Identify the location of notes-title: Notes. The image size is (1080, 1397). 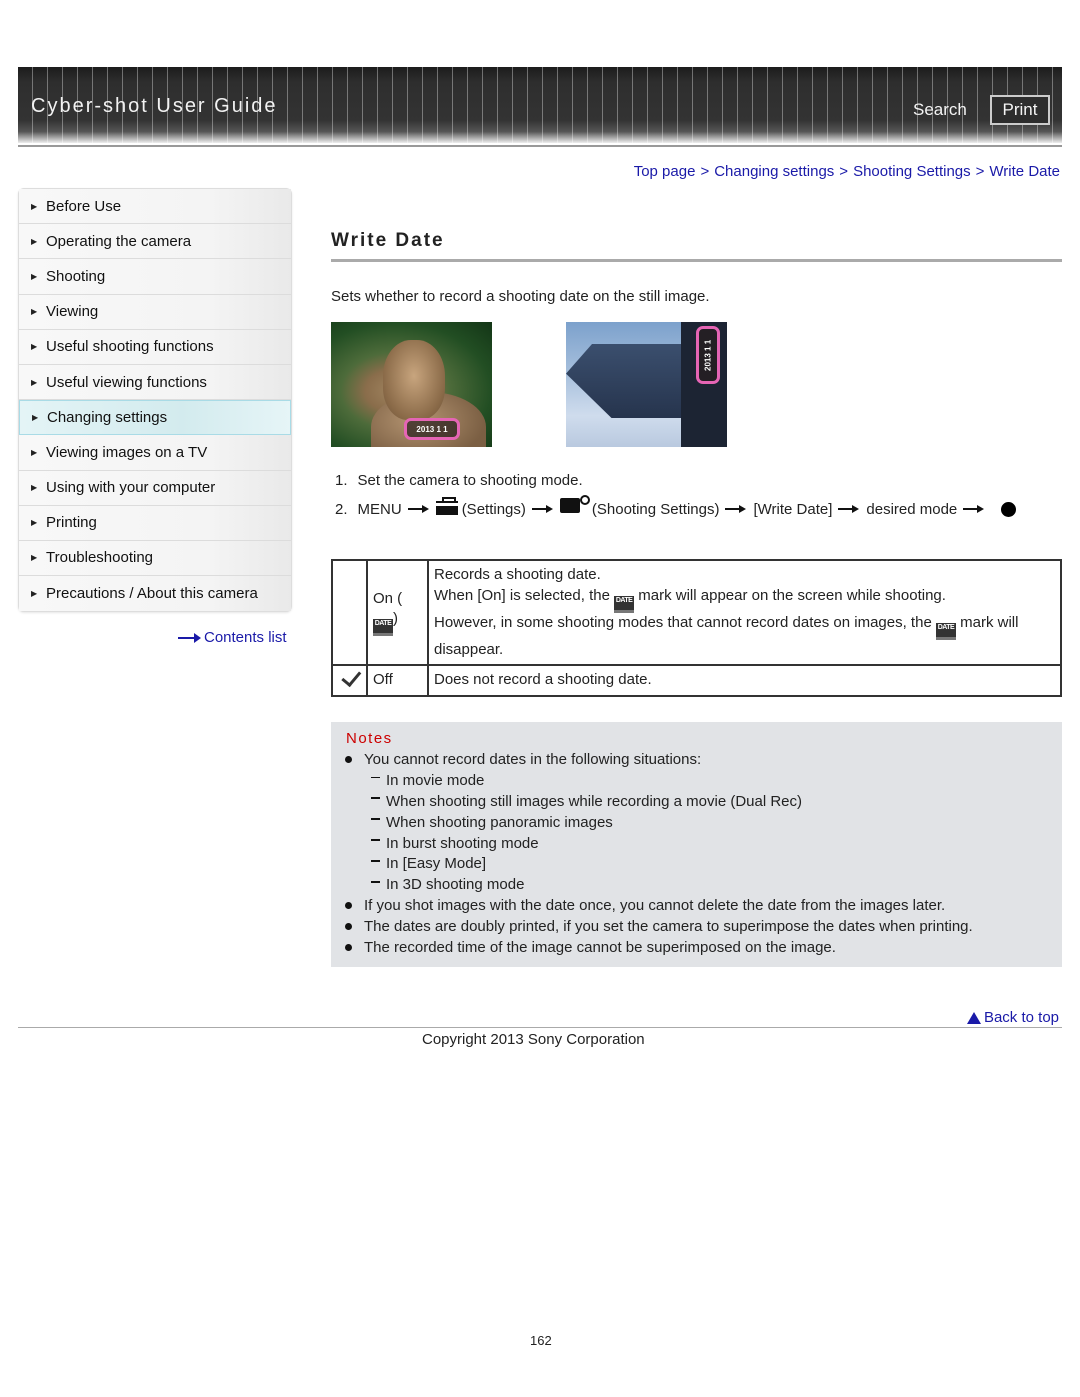
(369, 738).